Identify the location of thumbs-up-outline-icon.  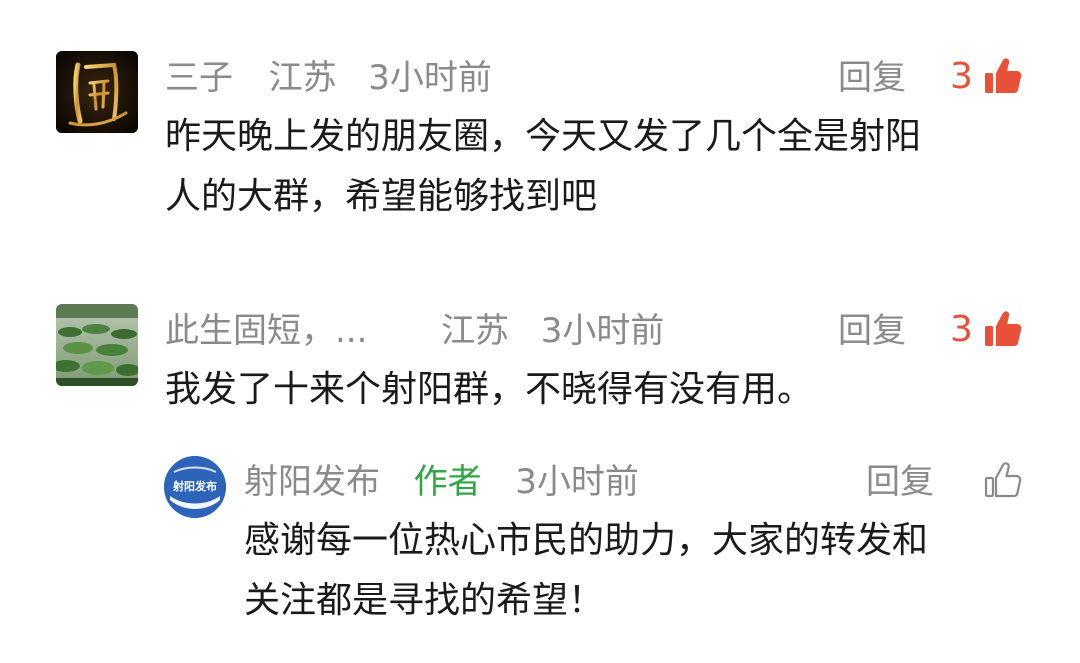
(1002, 480).